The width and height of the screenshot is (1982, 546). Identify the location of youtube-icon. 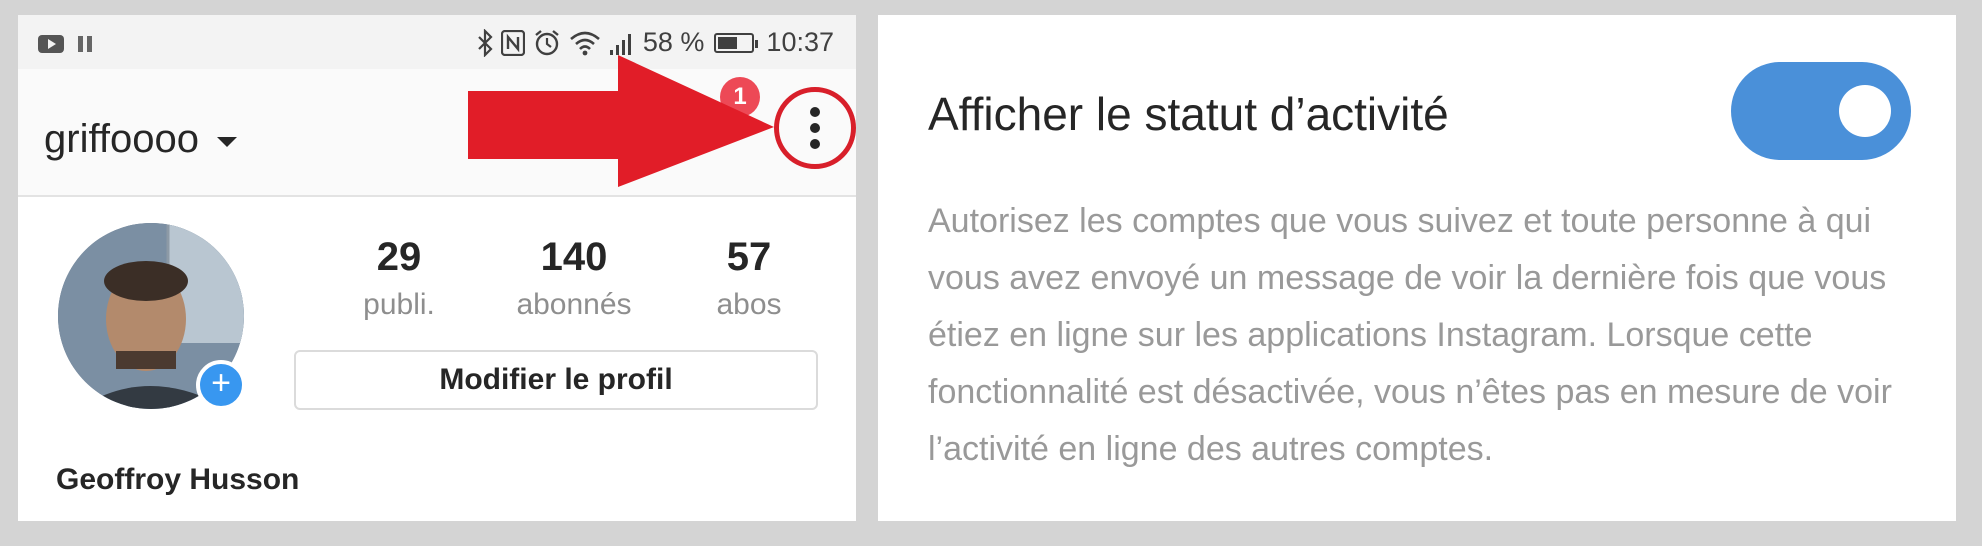
(51, 44).